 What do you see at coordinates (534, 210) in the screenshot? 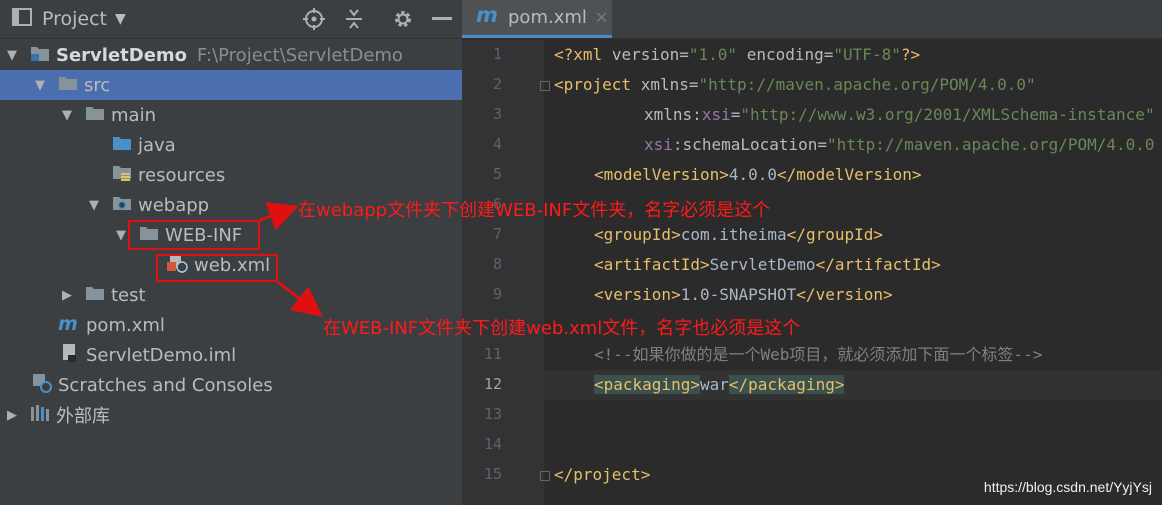
I see `annotation-note-web-inf: 在webapp文件夹下创建WEB-INF文件夹，名字必须是这个` at bounding box center [534, 210].